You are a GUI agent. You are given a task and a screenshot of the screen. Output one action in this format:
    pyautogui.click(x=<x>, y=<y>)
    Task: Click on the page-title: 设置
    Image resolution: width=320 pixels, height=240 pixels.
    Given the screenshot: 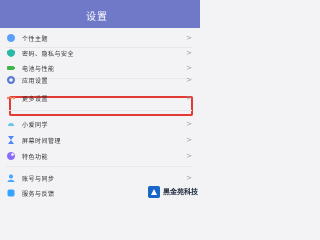 What is the action you would take?
    pyautogui.click(x=97, y=17)
    